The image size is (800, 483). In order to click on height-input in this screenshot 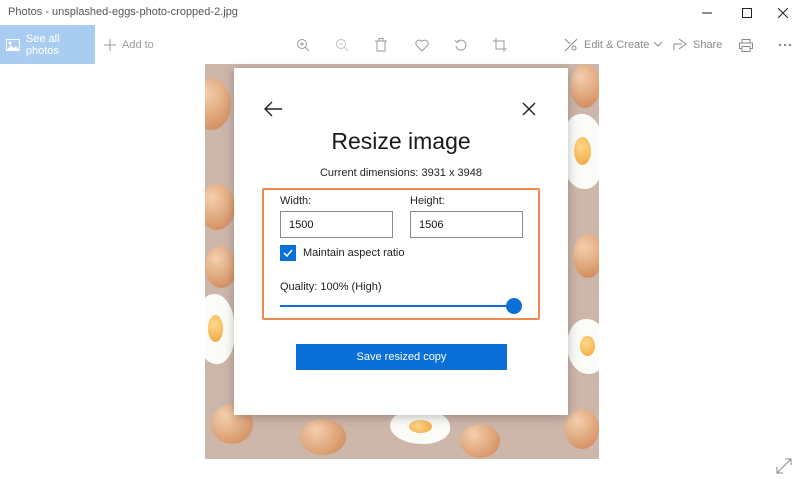, I will do `click(466, 224)`.